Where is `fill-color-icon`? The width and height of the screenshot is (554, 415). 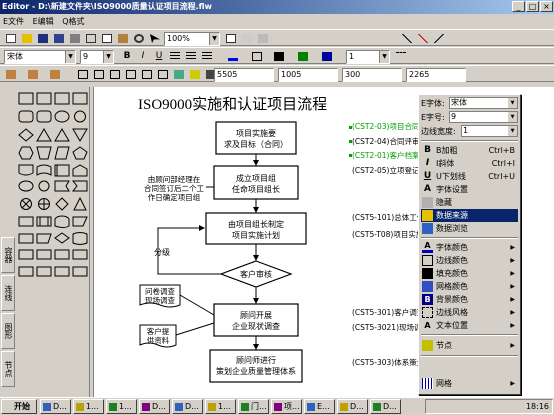
fill-color-icon is located at coordinates (279, 56).